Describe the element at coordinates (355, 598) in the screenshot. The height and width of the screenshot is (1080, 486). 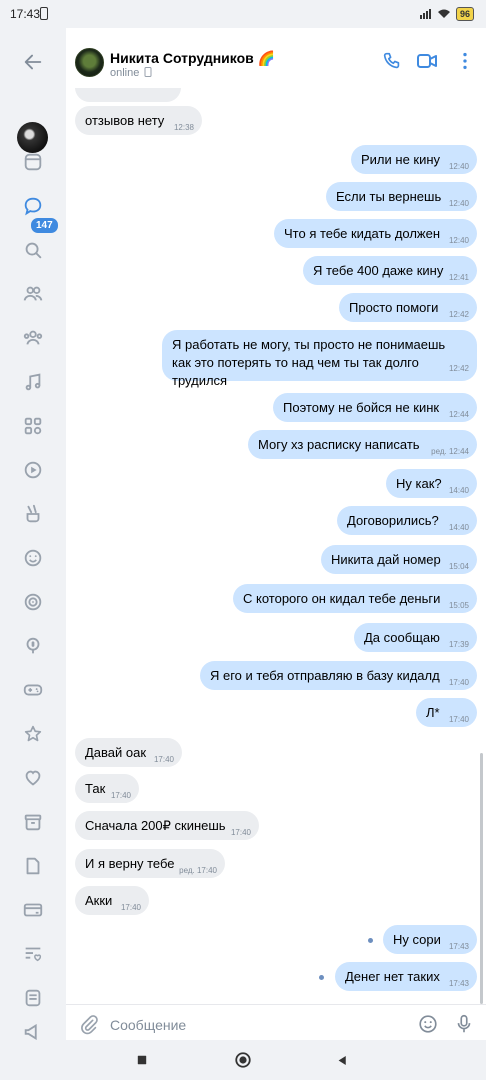
I see `message-bubble: С которого он кидал тебе деньги 15:05` at that location.